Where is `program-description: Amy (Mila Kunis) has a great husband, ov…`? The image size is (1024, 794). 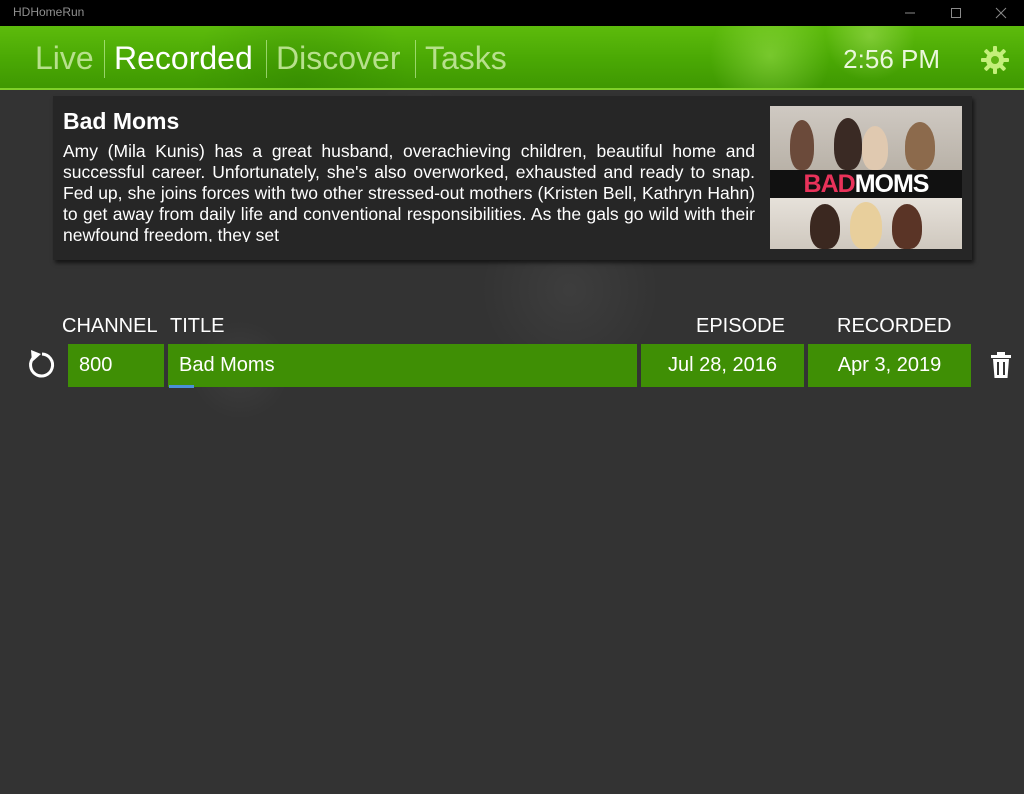
program-description: Amy (Mila Kunis) has a great husband, ov… is located at coordinates (409, 191).